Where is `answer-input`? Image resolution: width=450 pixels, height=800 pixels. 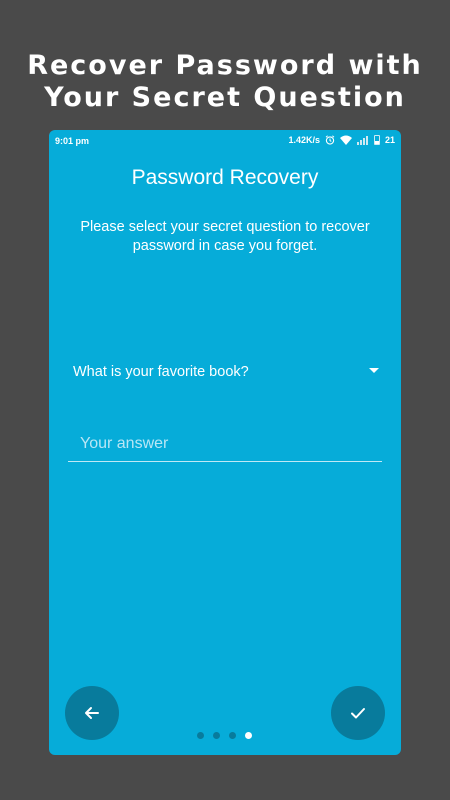 answer-input is located at coordinates (225, 444).